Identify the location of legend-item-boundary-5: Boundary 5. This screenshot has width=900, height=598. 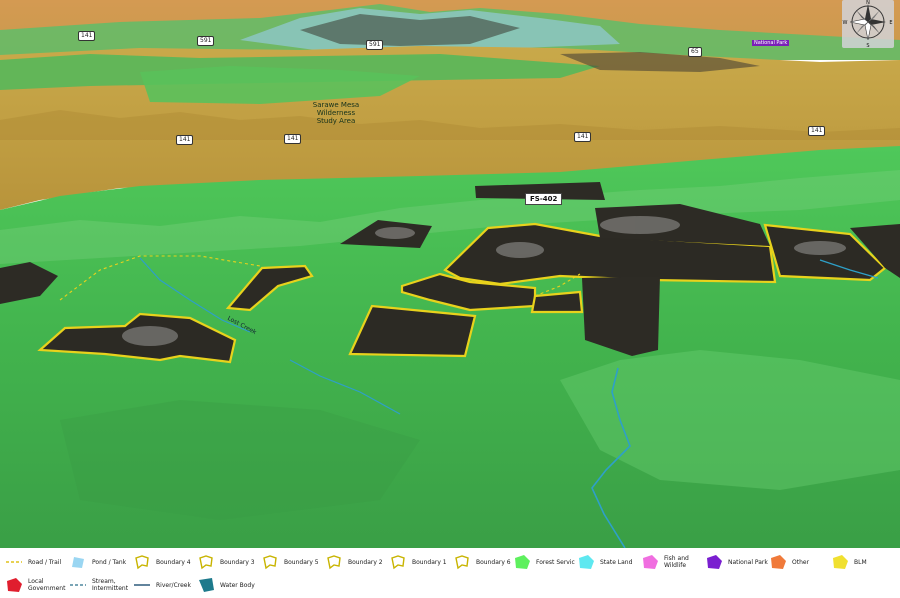
(289, 562).